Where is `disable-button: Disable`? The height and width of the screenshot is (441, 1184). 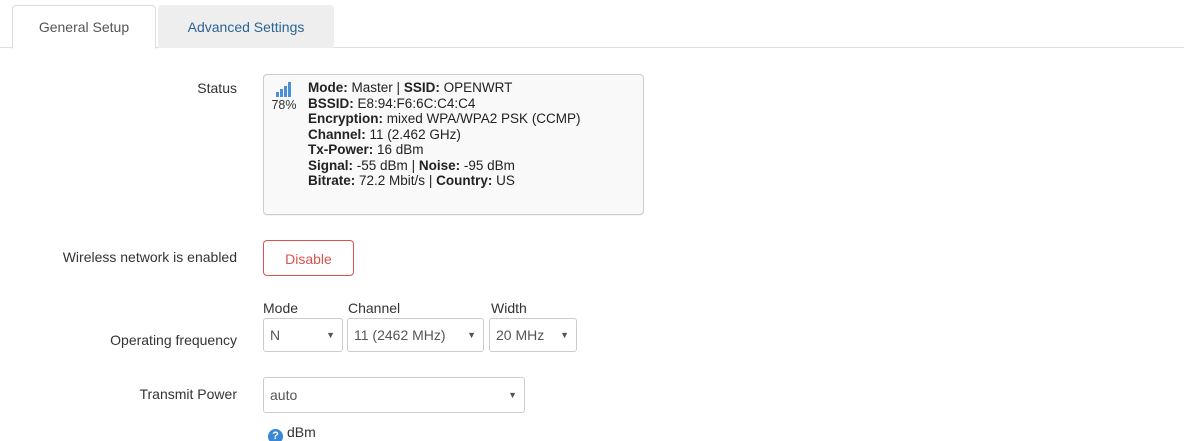 disable-button: Disable is located at coordinates (308, 258).